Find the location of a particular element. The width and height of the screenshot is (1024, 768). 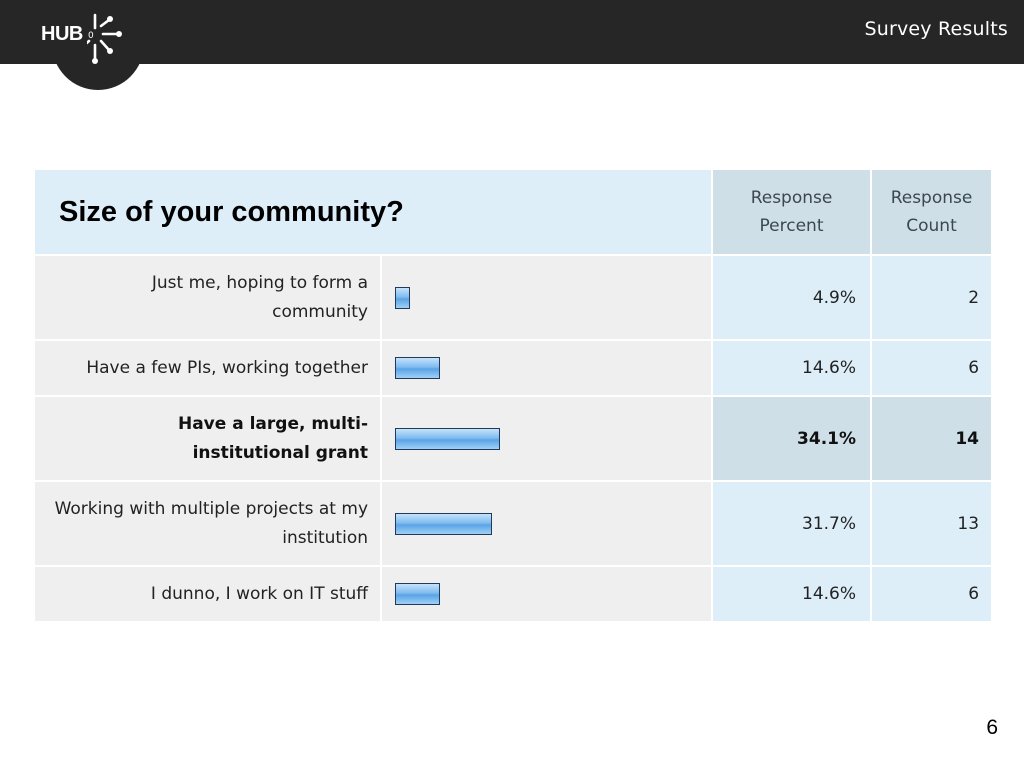

svg-text: 0 is located at coordinates (91, 36).